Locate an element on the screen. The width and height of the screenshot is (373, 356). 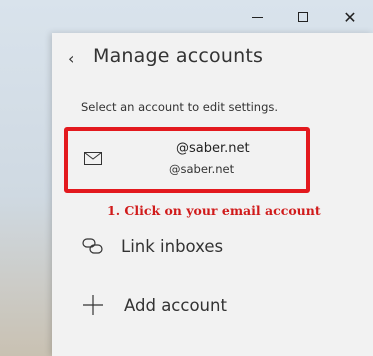
link-icon is located at coordinates (93, 246).